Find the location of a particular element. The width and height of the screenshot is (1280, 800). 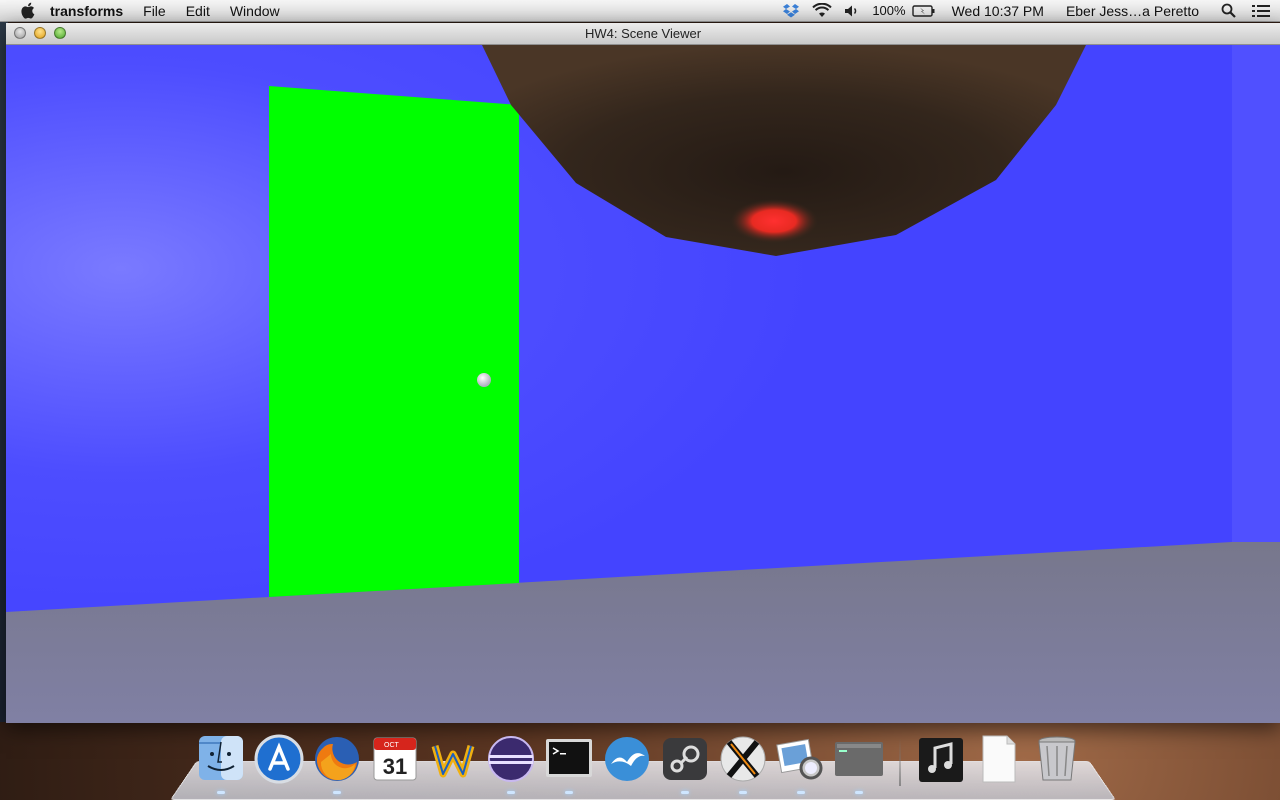

spotlight-search-icon is located at coordinates (1228, 11).